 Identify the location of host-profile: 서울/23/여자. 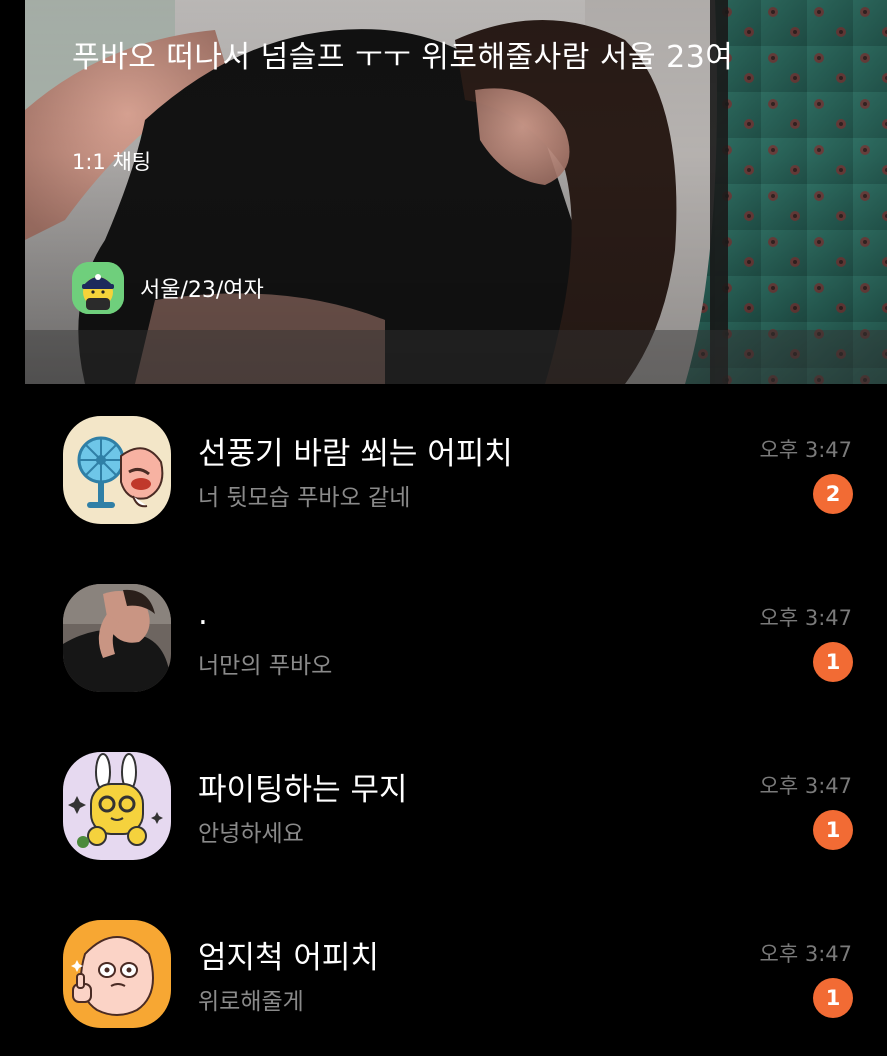
(168, 288).